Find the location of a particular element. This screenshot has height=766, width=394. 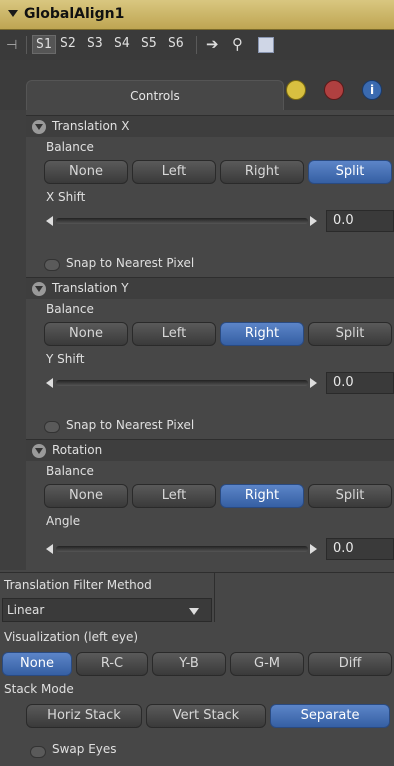

radioactive-icon is located at coordinates (296, 90).